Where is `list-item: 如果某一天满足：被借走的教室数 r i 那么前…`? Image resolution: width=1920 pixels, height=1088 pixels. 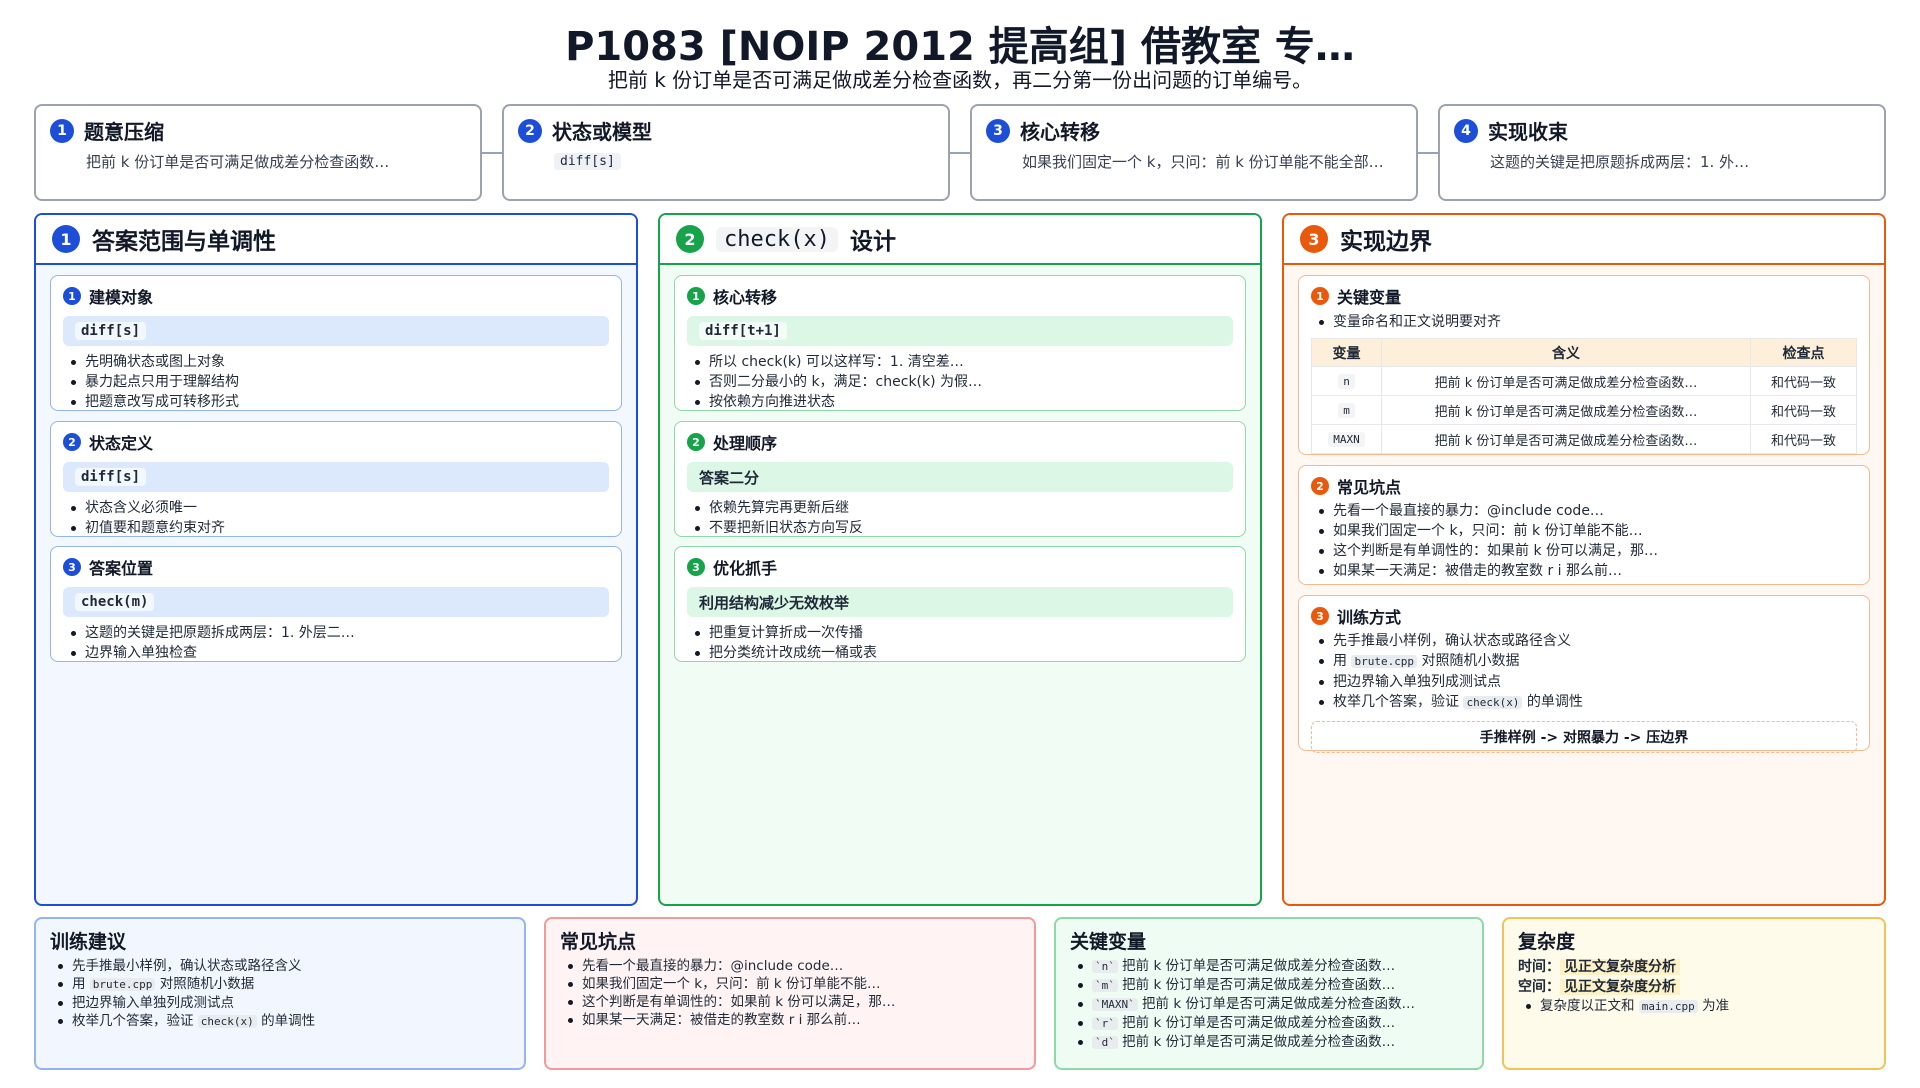
list-item: 如果某一天满足：被借走的教室数 r i 那么前… is located at coordinates (793, 1020).